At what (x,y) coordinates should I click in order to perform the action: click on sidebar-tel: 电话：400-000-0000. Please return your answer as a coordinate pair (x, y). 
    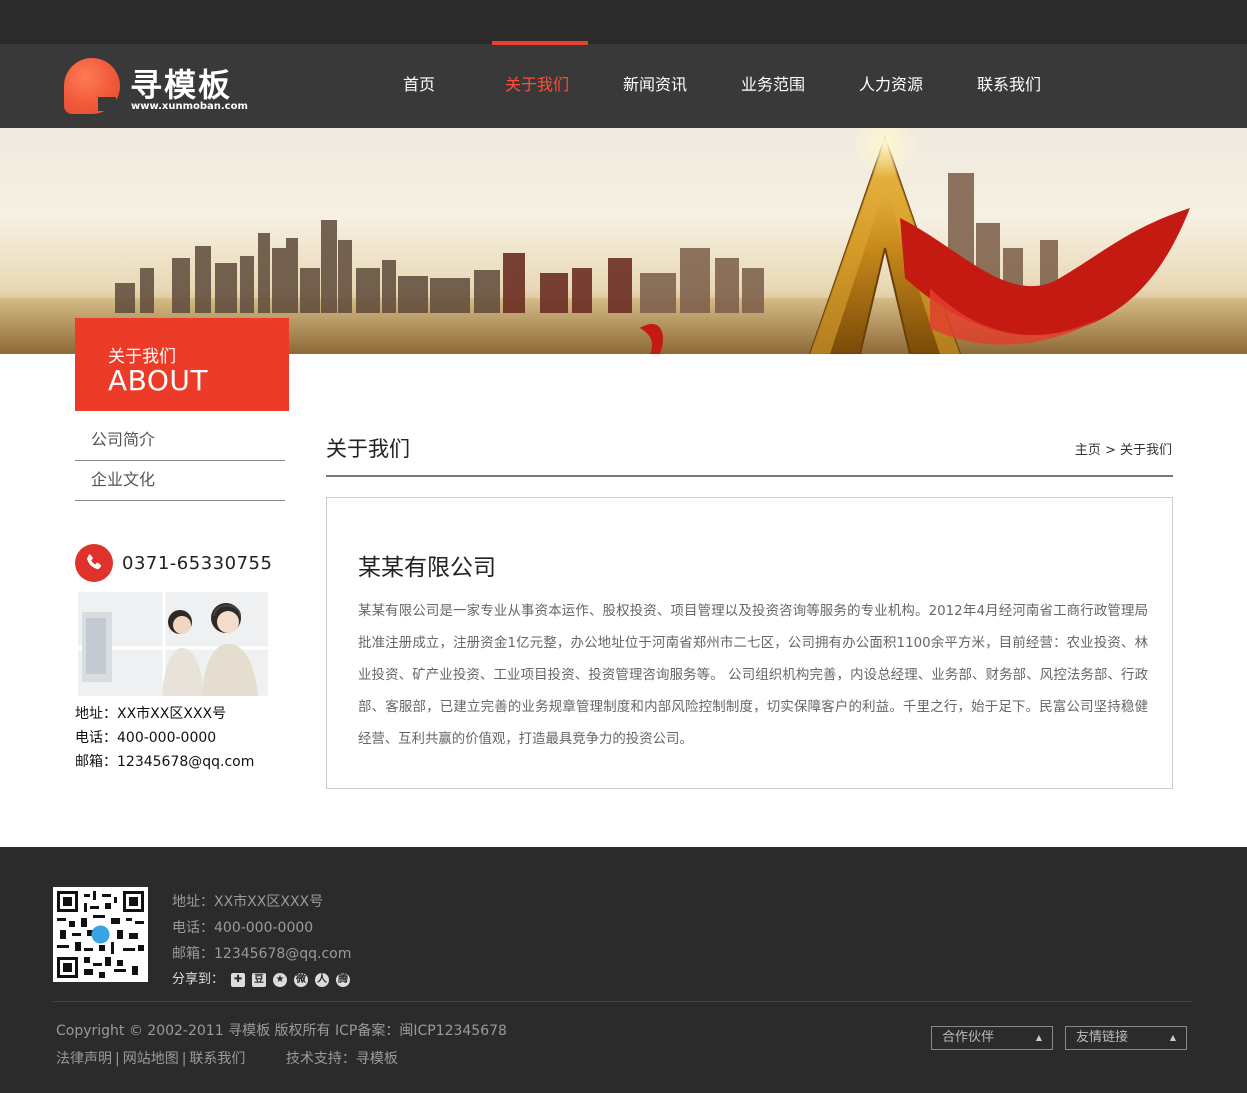
    Looking at the image, I should click on (146, 738).